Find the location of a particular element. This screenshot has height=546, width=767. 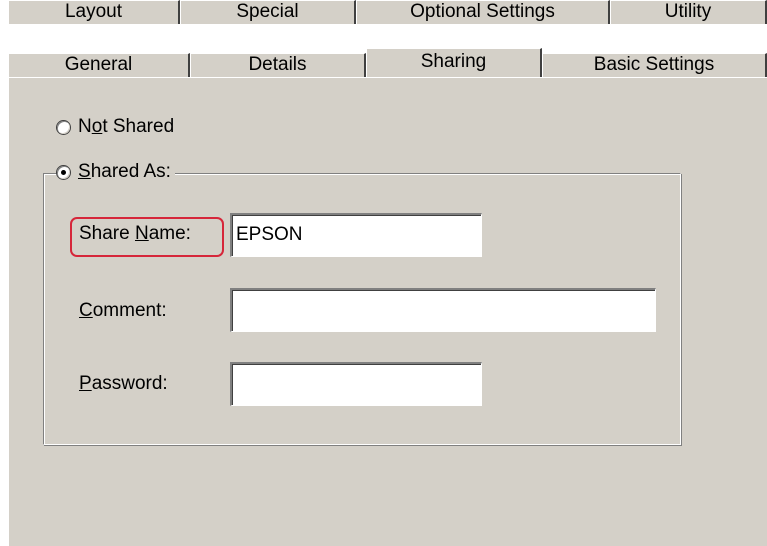

tab-special: Special is located at coordinates (268, 12).